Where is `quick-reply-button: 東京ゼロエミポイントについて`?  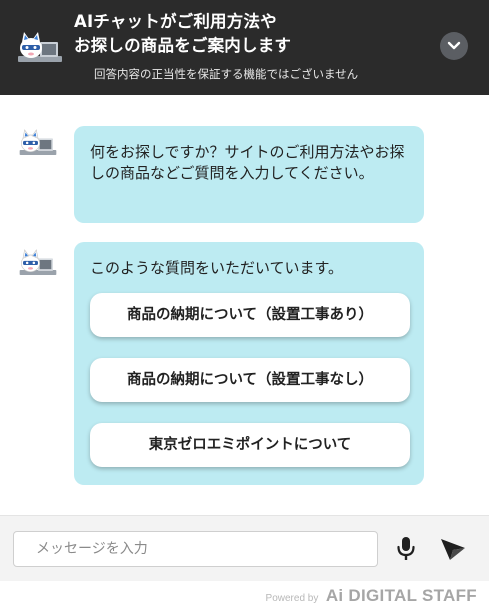
quick-reply-button: 東京ゼロエミポイントについて is located at coordinates (250, 445).